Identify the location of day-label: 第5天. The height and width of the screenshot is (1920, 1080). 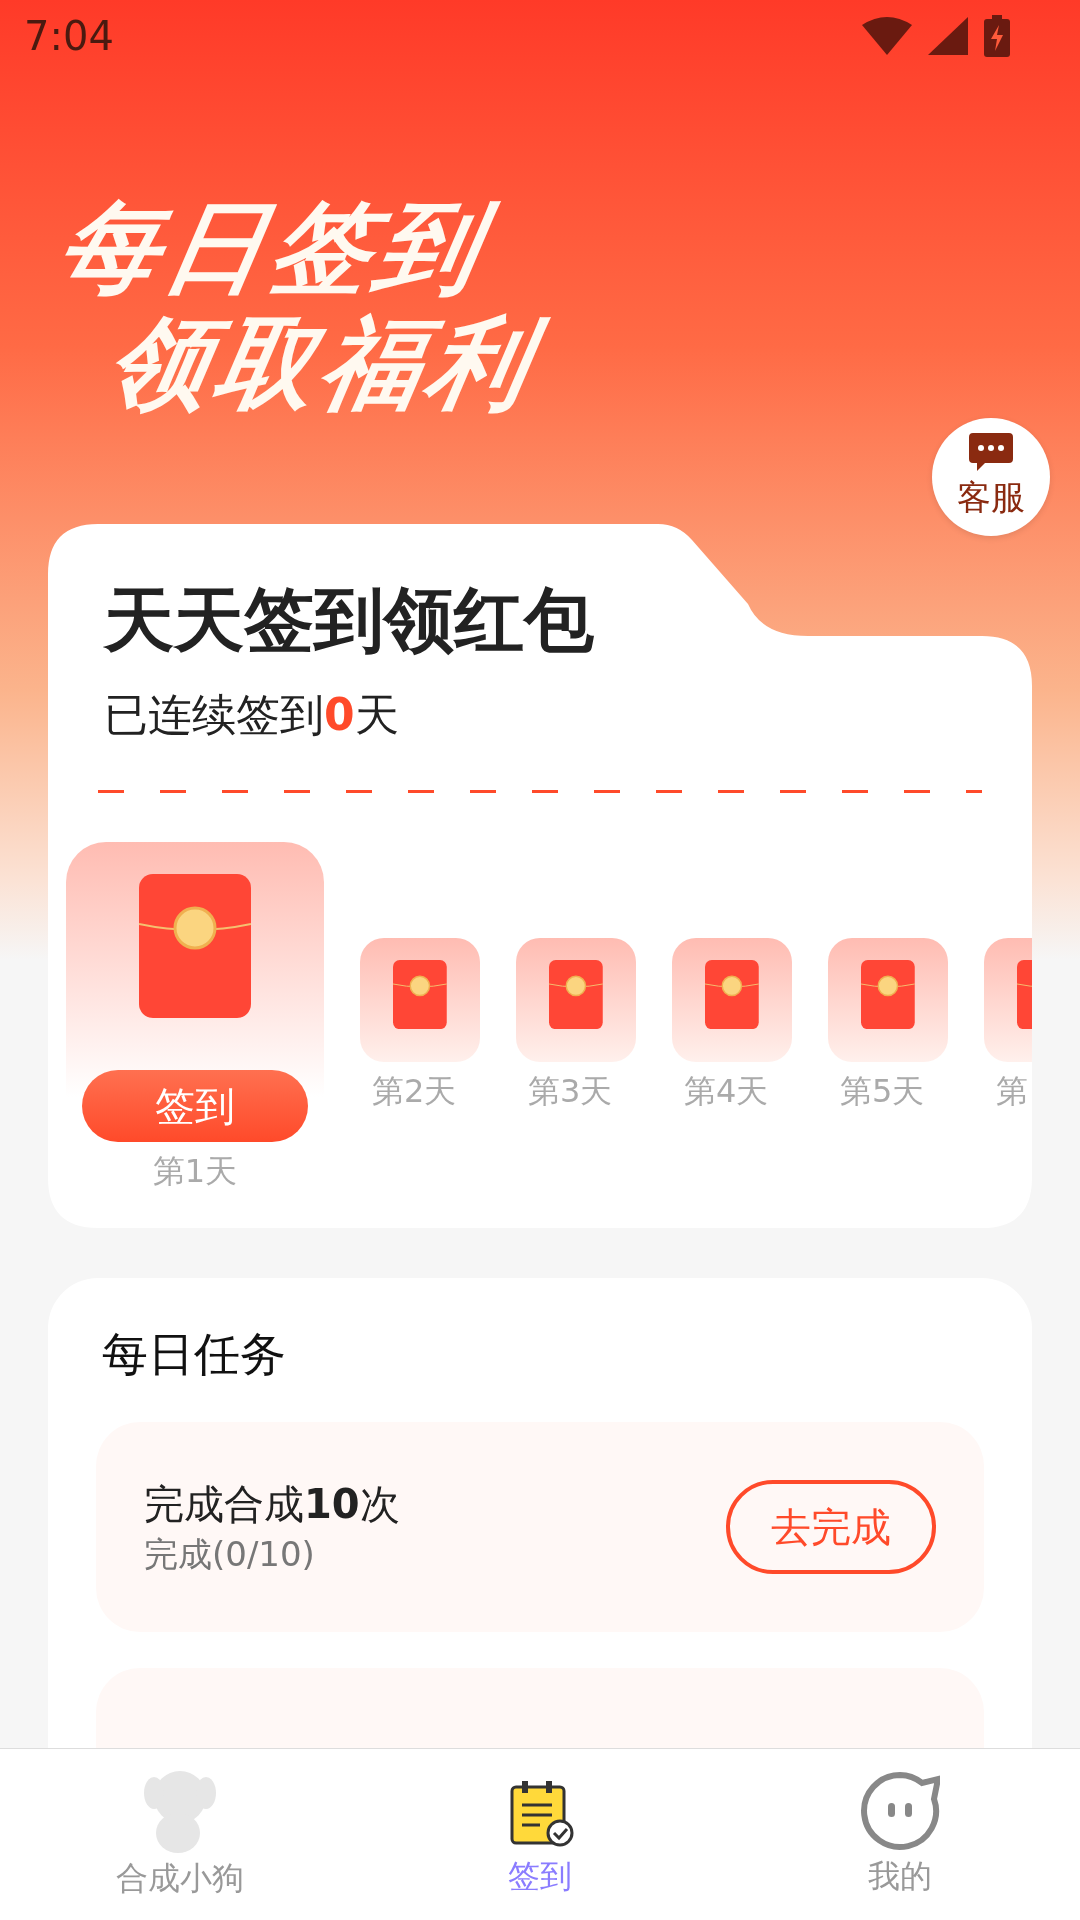
(882, 1091).